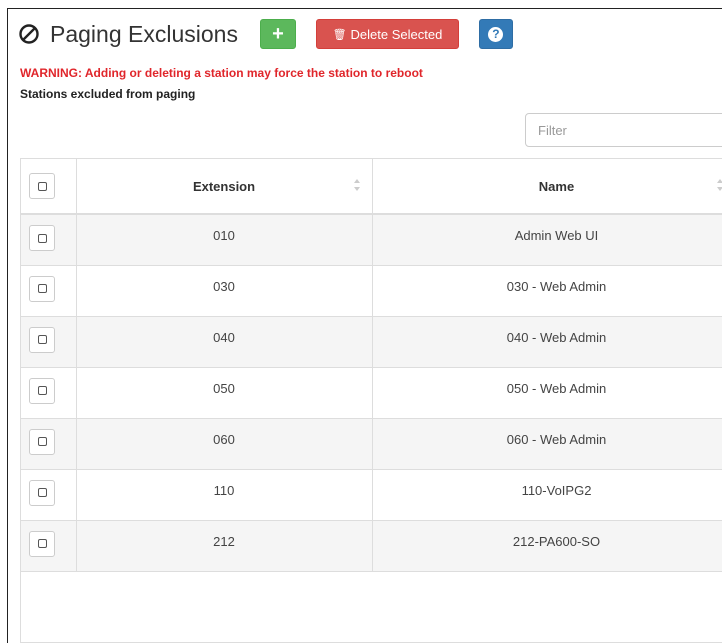 This screenshot has height=643, width=722. I want to click on table-header-row: Extension Name, so click(371, 187).